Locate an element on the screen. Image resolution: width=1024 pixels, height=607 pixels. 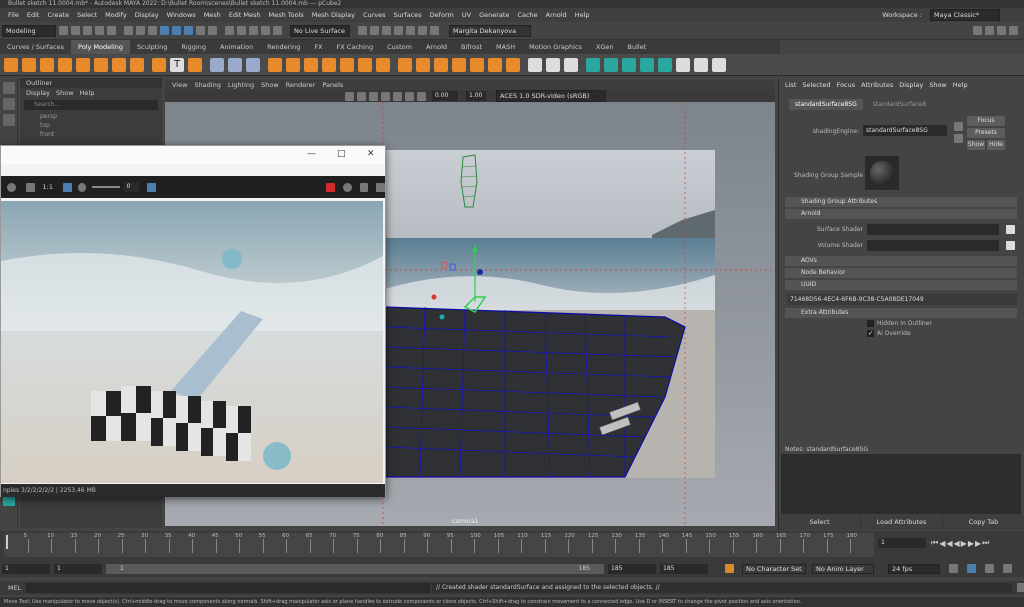
outliner-item-persp: persp is located at coordinates (91, 116).